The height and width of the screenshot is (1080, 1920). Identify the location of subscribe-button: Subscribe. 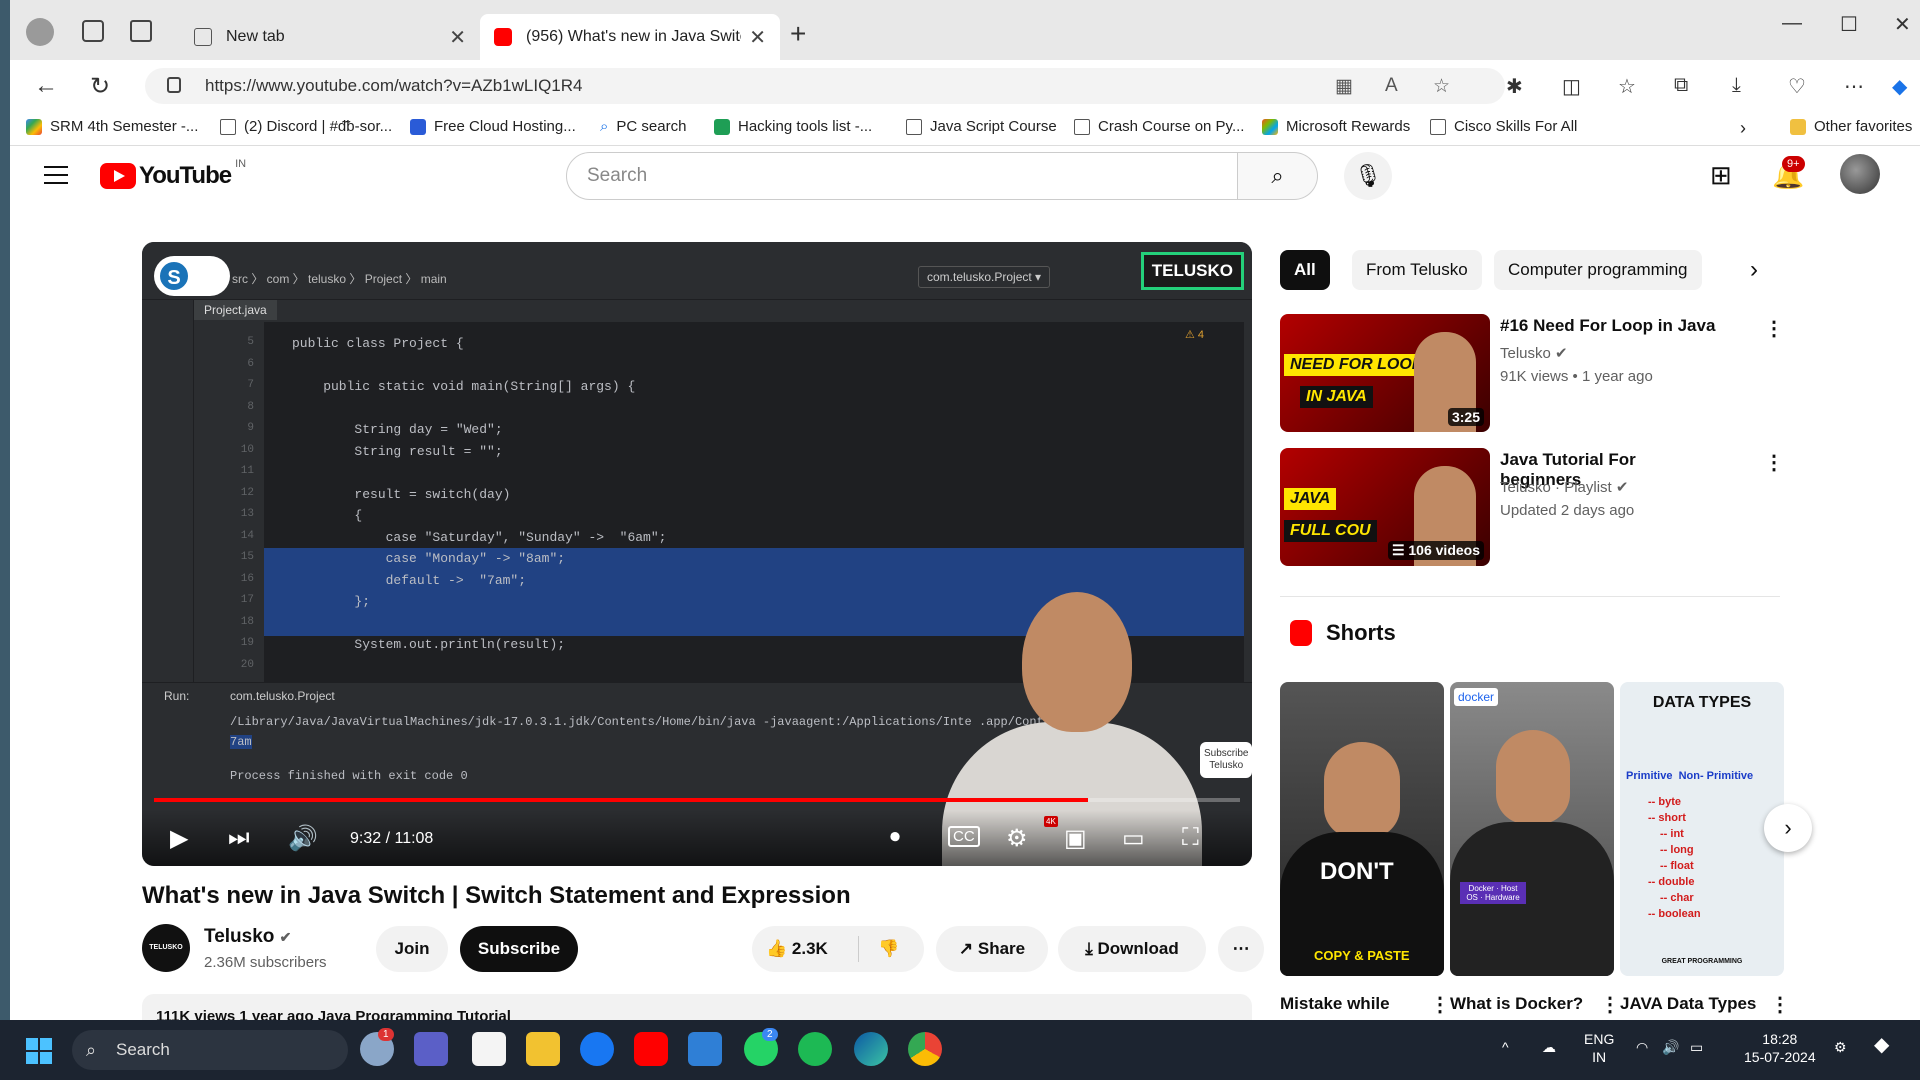
(519, 949).